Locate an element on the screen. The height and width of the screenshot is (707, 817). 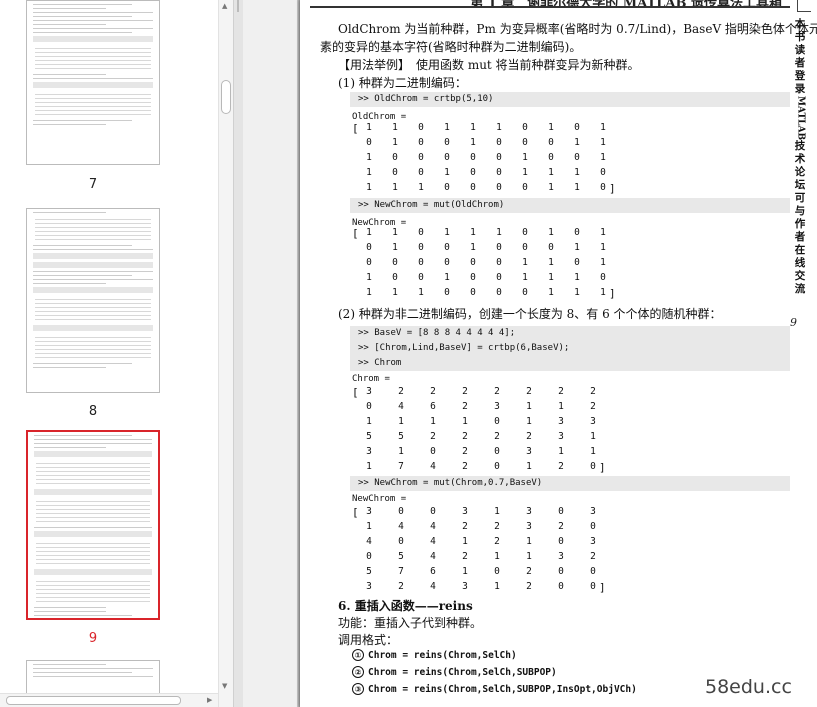
side-text-glyph: 论 is located at coordinates (800, 172).